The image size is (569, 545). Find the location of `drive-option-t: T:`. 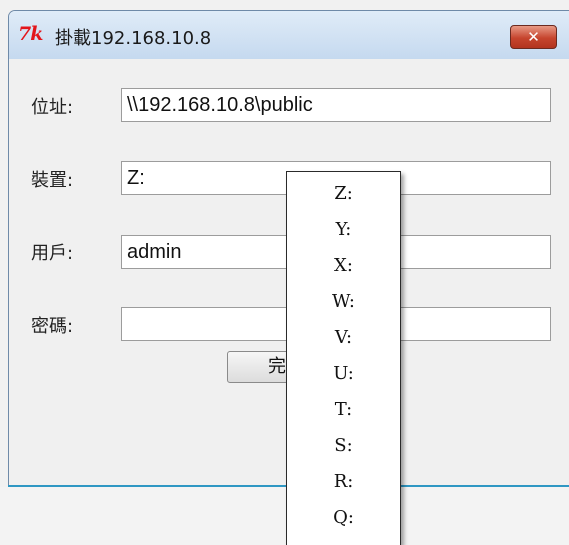

drive-option-t: T: is located at coordinates (343, 410).